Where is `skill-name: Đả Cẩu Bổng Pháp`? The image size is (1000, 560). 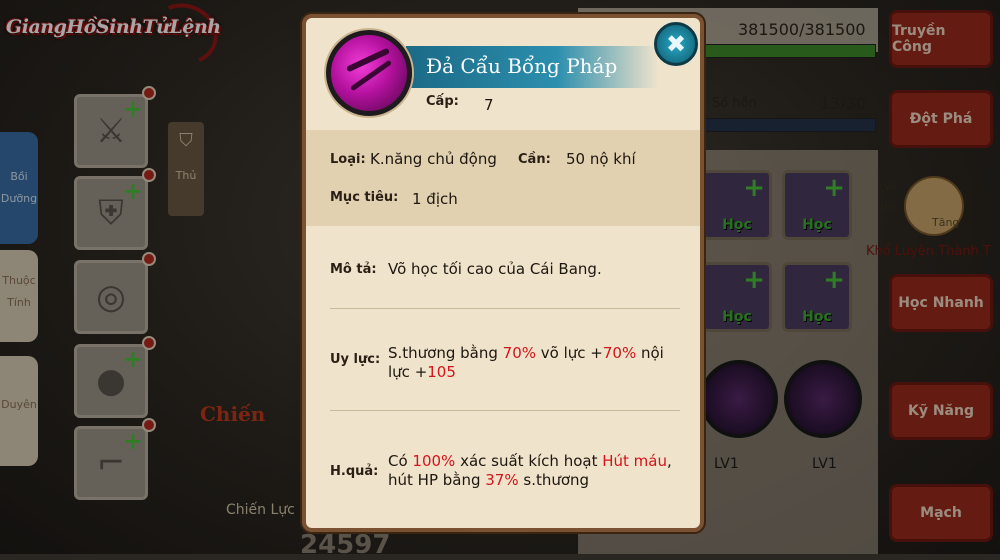 skill-name: Đả Cẩu Bổng Pháp is located at coordinates (522, 66).